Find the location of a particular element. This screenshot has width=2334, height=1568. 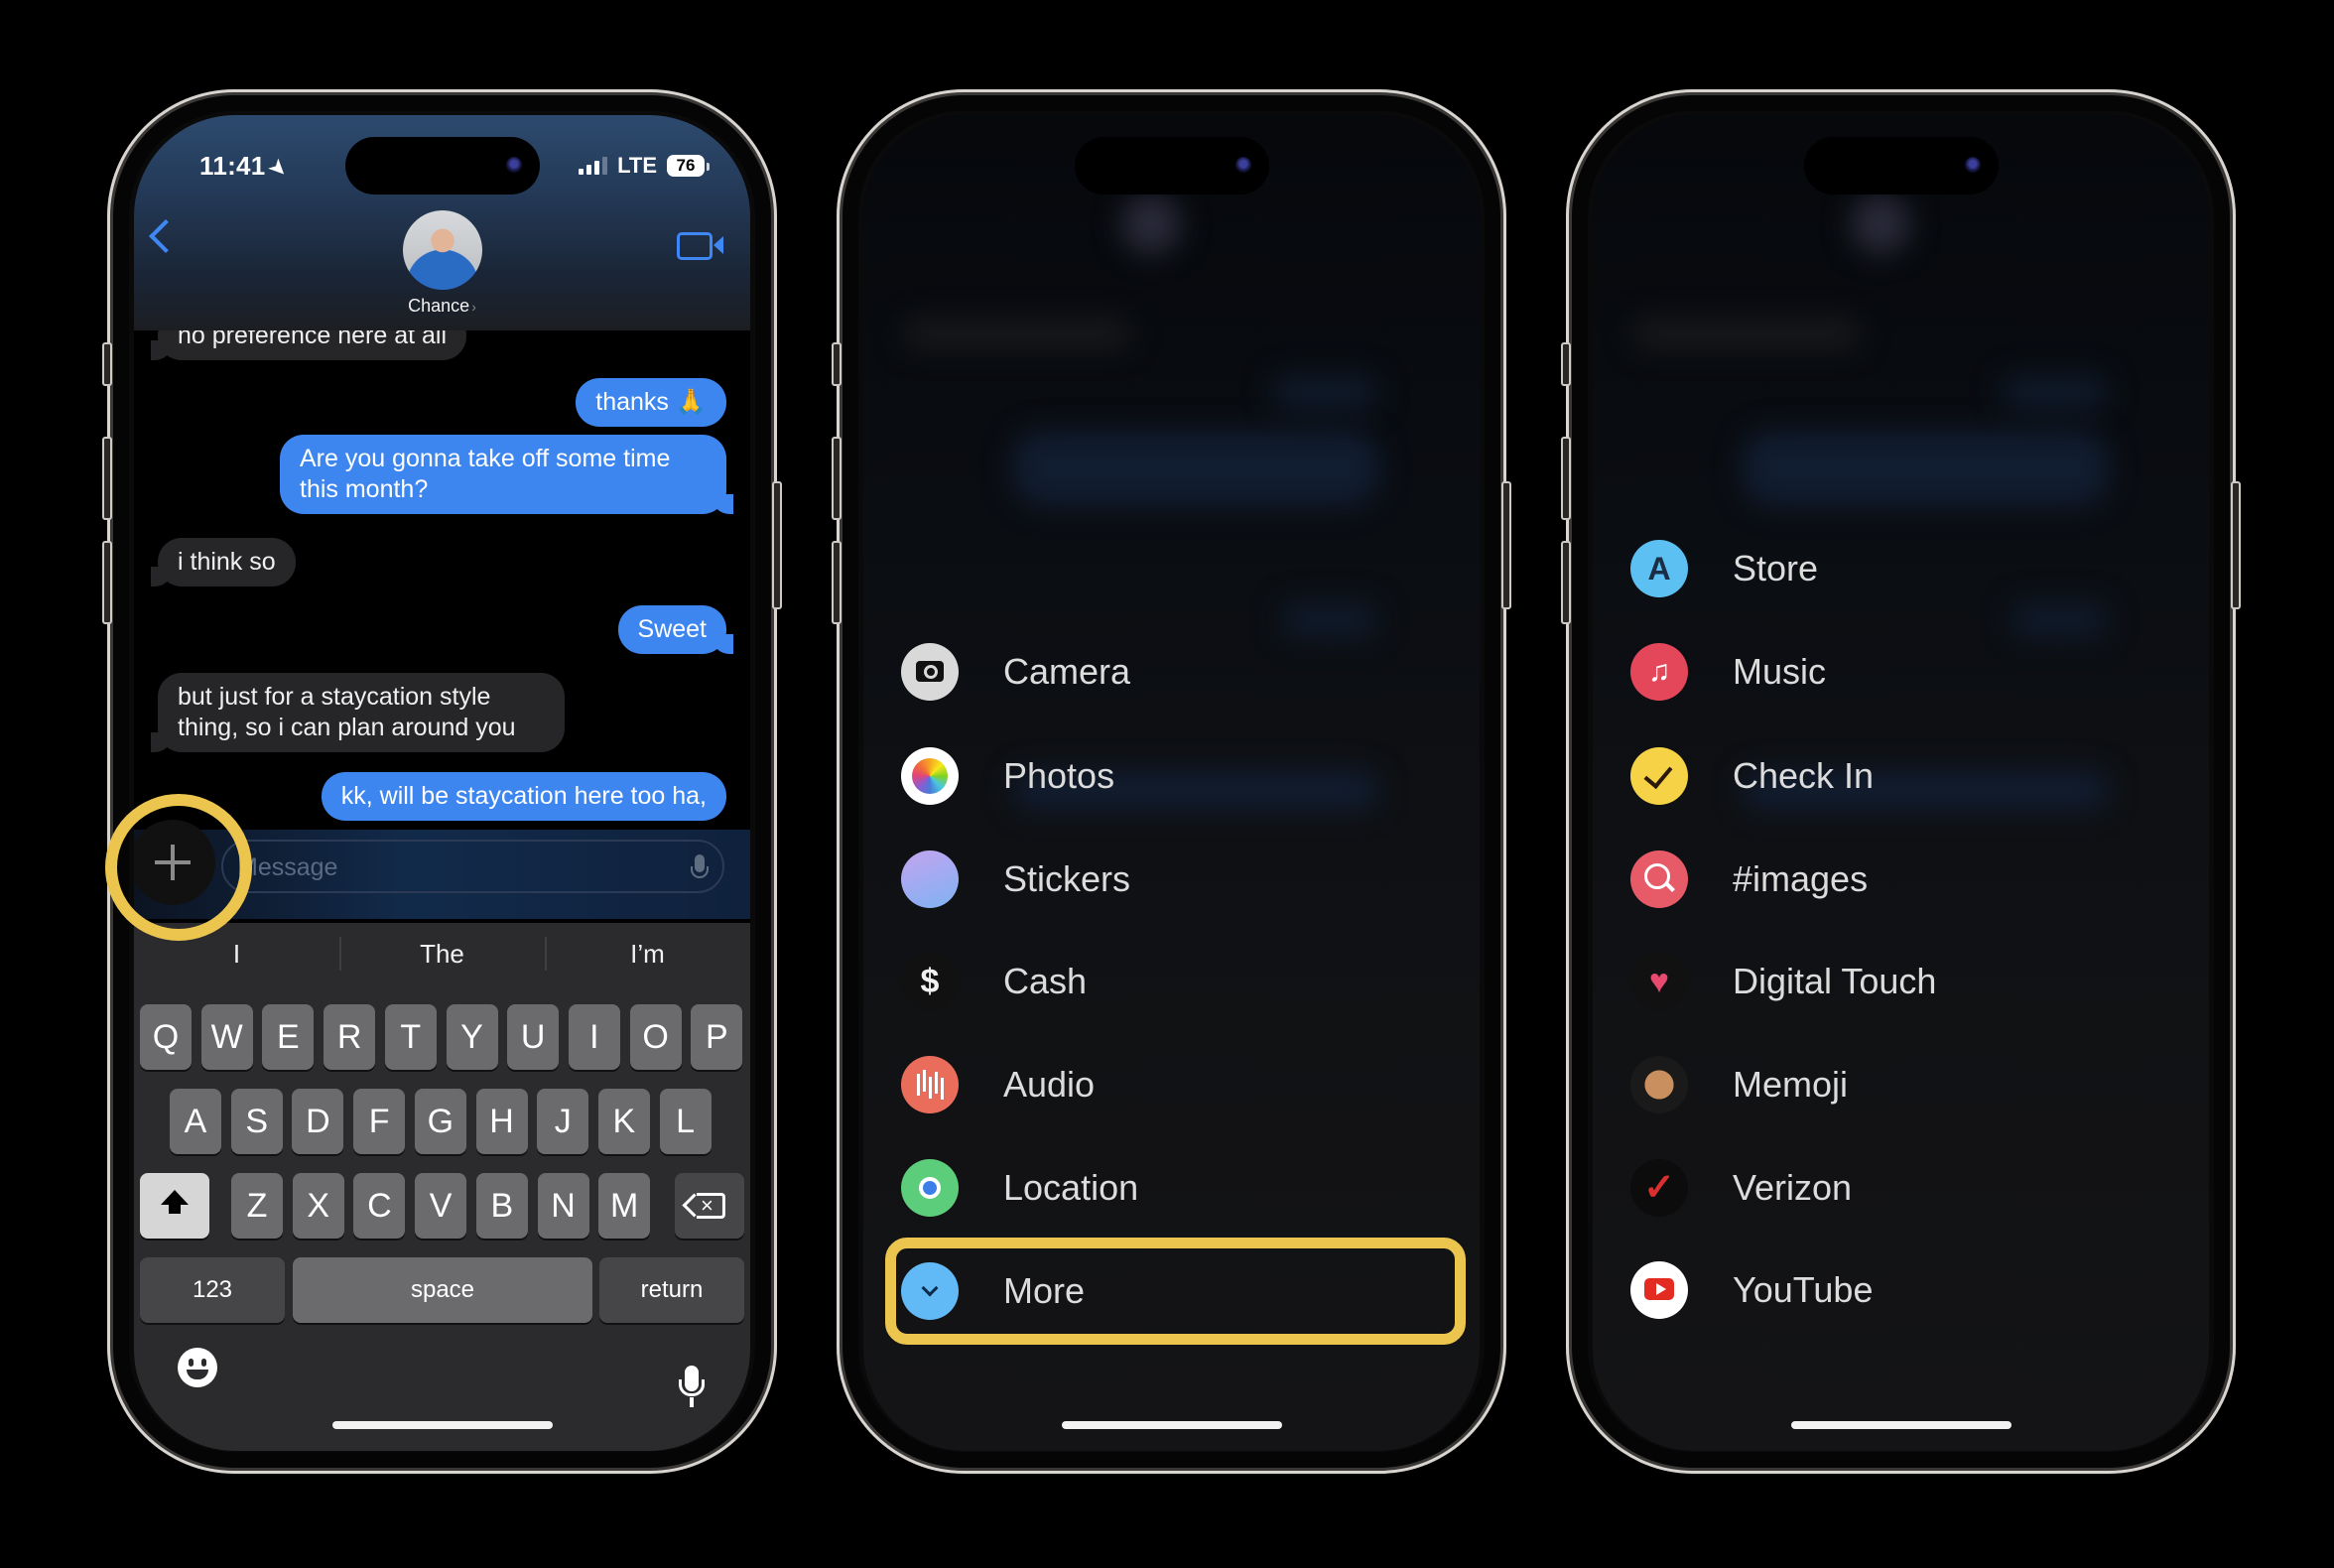

menu-item-label: Location is located at coordinates (1071, 1187).